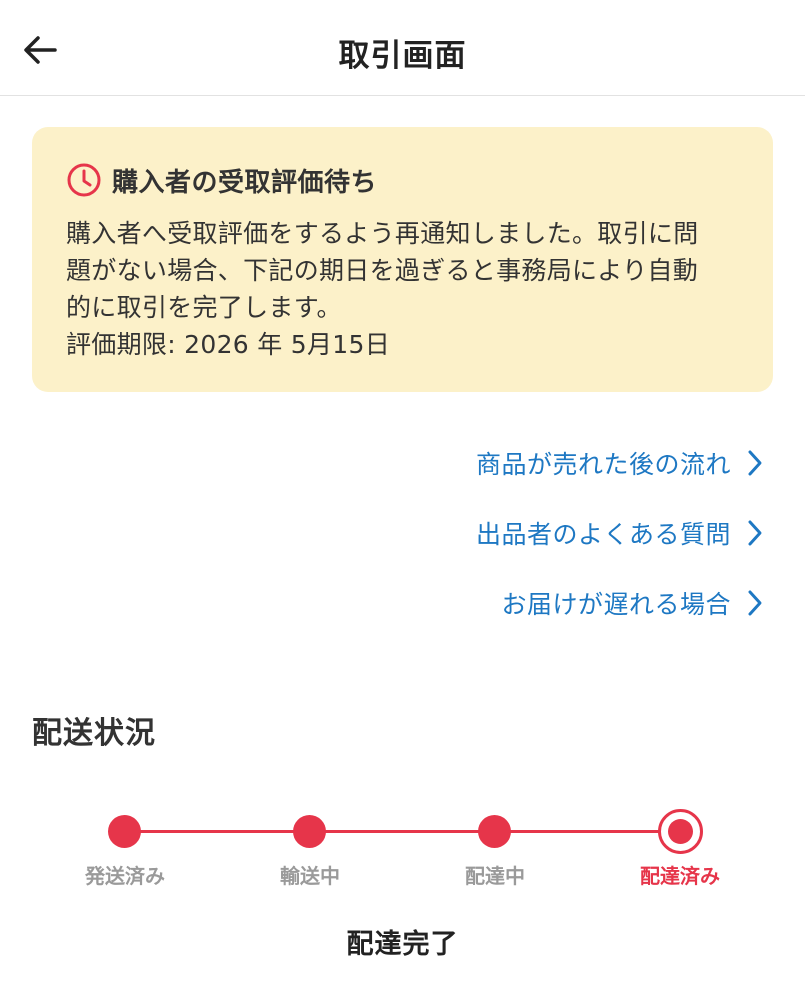 The height and width of the screenshot is (999, 805). Describe the element at coordinates (402, 180) in the screenshot. I see `notice-header: 購入者の受取評価待ち` at that location.